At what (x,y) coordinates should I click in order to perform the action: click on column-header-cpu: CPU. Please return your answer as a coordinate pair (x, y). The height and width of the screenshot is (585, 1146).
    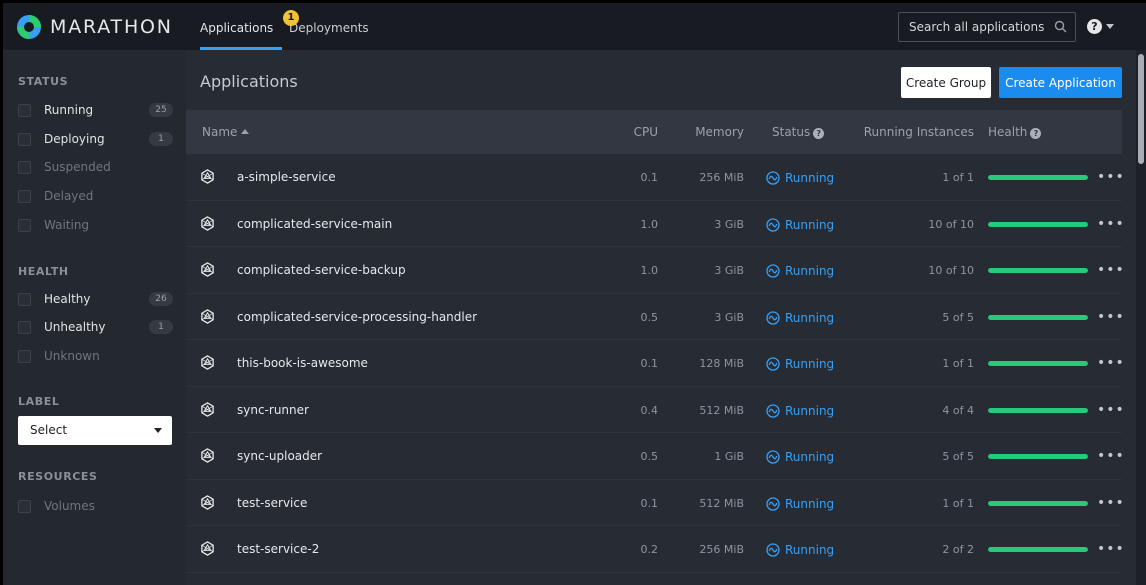
    Looking at the image, I should click on (632, 132).